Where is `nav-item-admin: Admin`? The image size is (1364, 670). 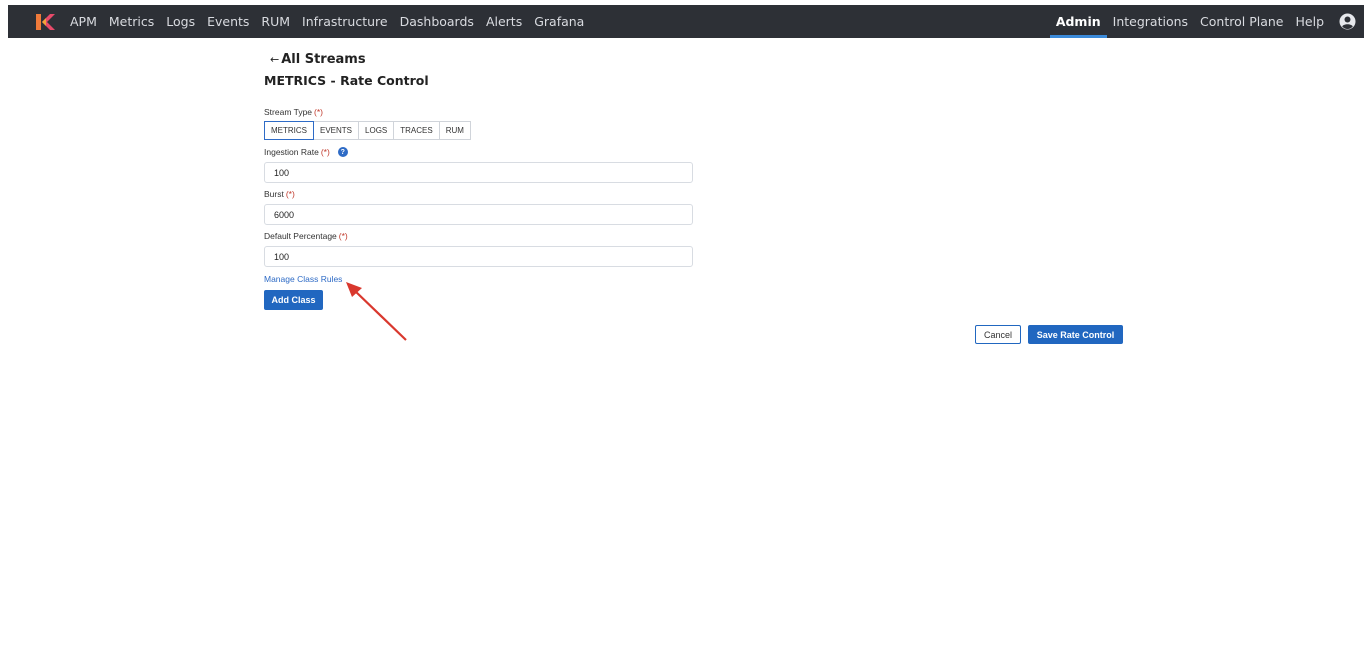
nav-item-admin: Admin is located at coordinates (1078, 21).